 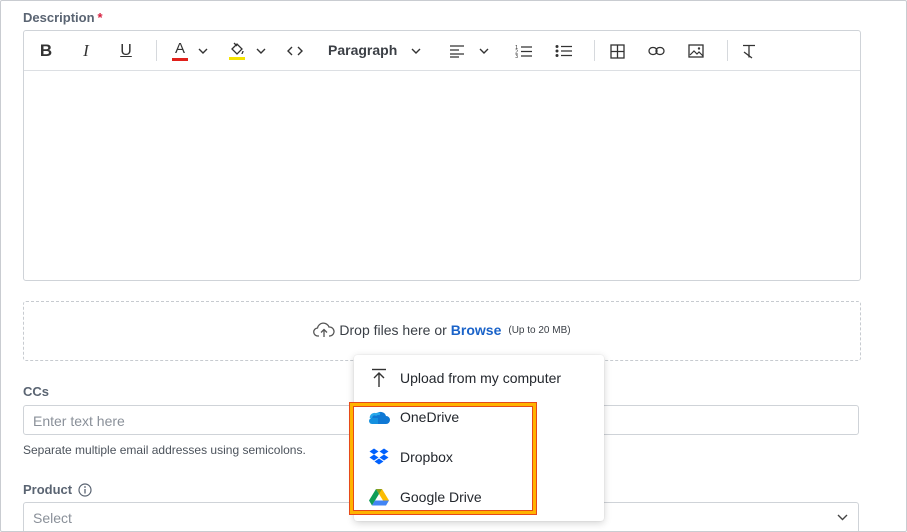 What do you see at coordinates (63, 17) in the screenshot?
I see `description-label: Description *` at bounding box center [63, 17].